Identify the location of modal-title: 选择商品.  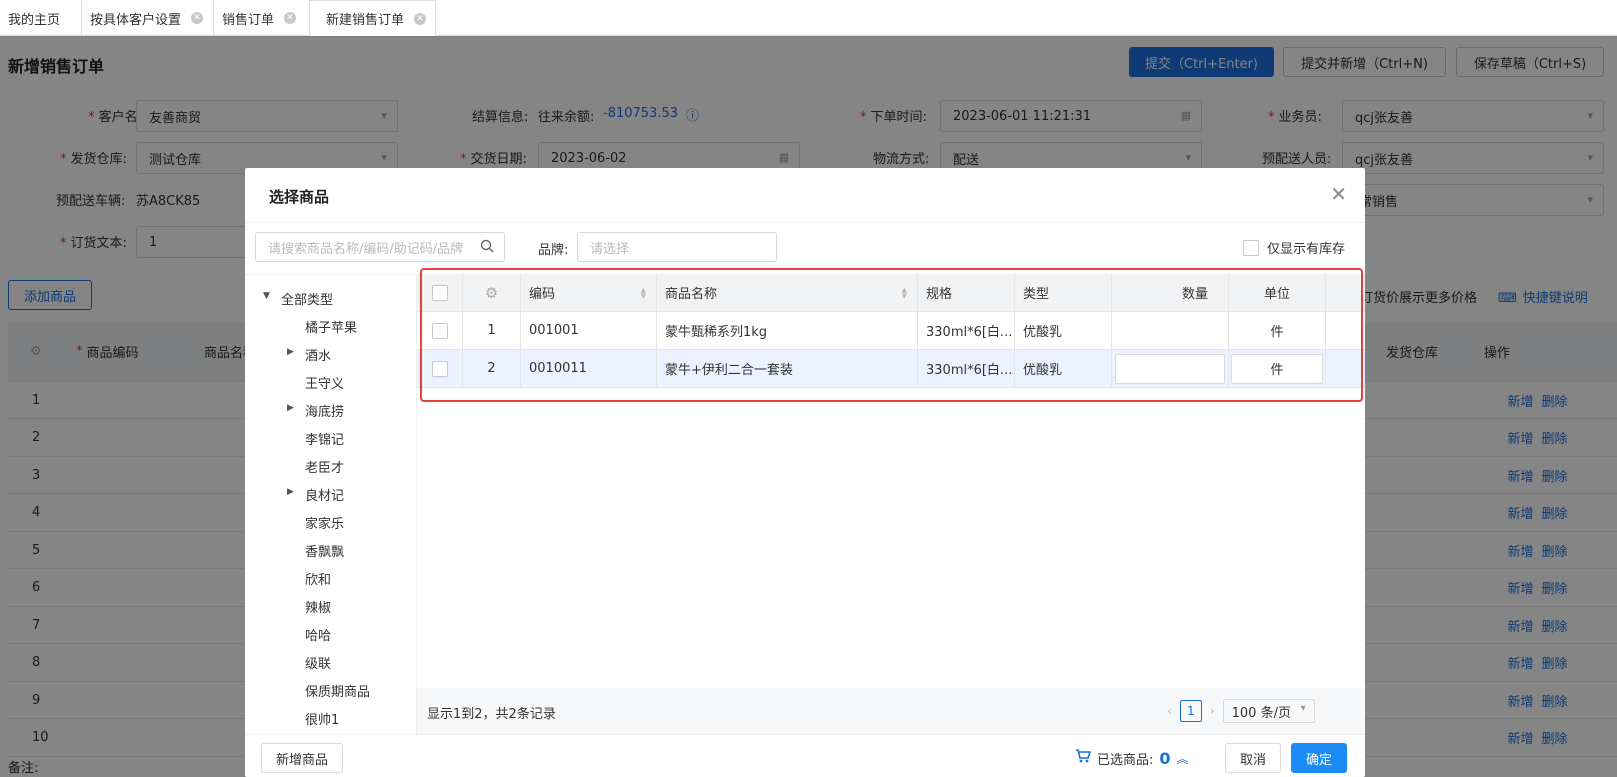
(299, 197).